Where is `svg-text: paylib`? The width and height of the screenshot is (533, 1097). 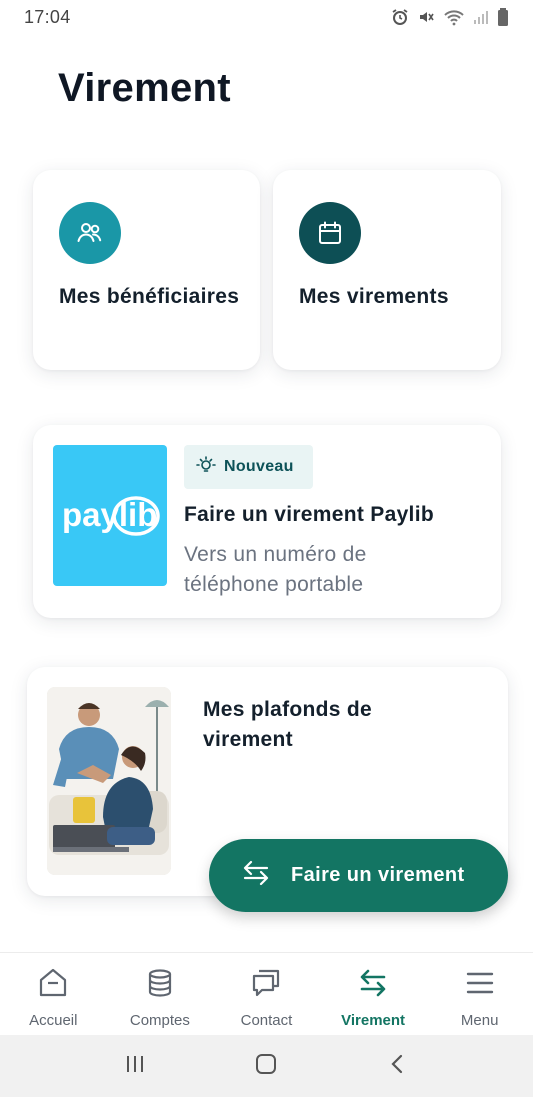 svg-text: paylib is located at coordinates (109, 514).